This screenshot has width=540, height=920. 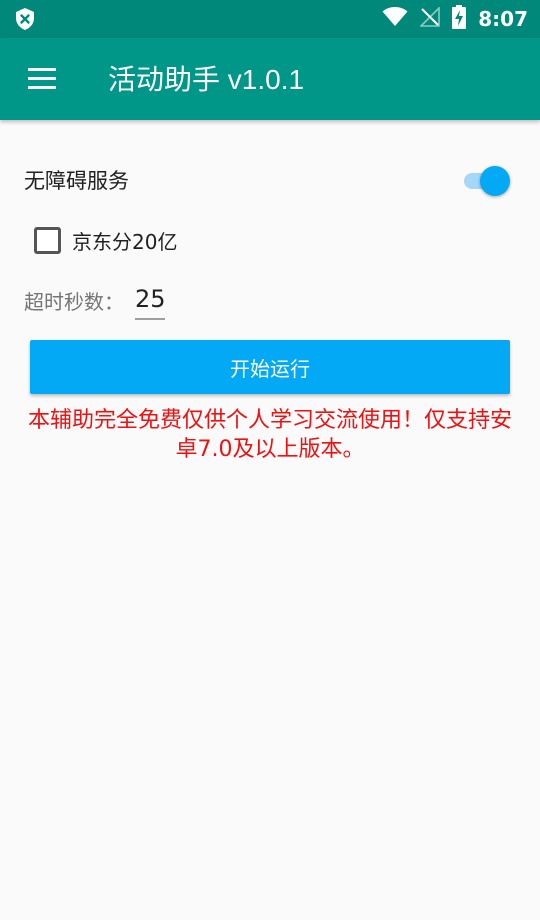 What do you see at coordinates (47, 240) in the screenshot?
I see `jd-option-checkbox` at bounding box center [47, 240].